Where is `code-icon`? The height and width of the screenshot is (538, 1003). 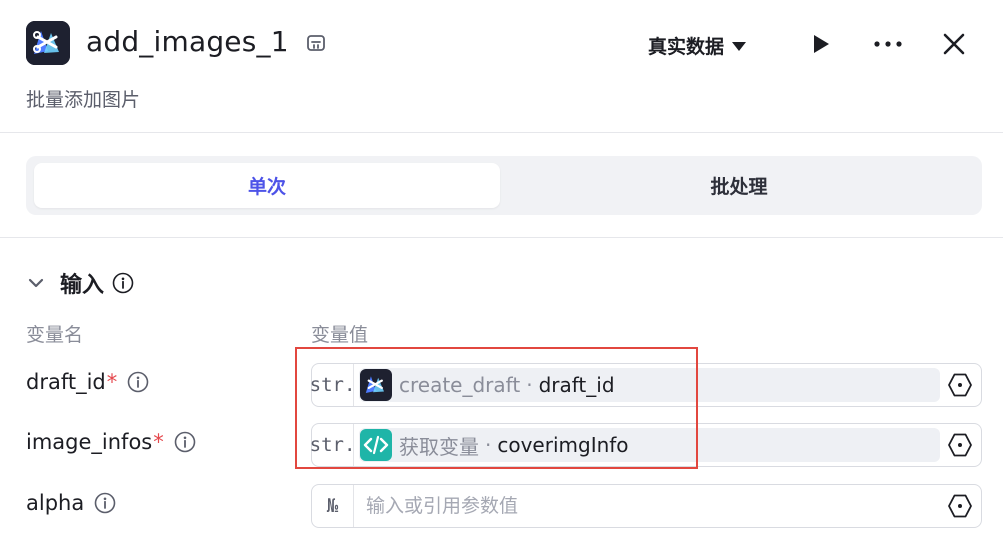 code-icon is located at coordinates (376, 445).